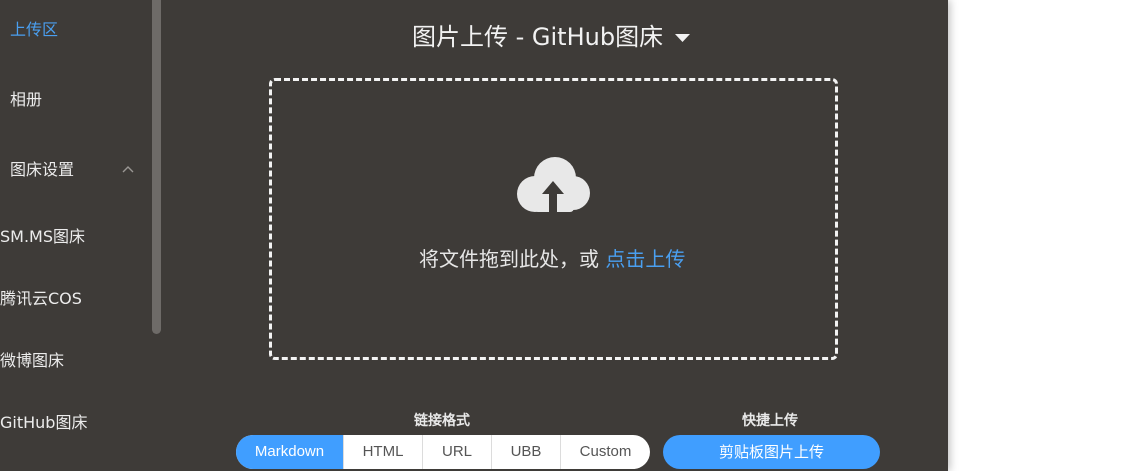 This screenshot has width=1139, height=471. I want to click on sidebar-item-tencent-cos: 腾讯云COS, so click(41, 299).